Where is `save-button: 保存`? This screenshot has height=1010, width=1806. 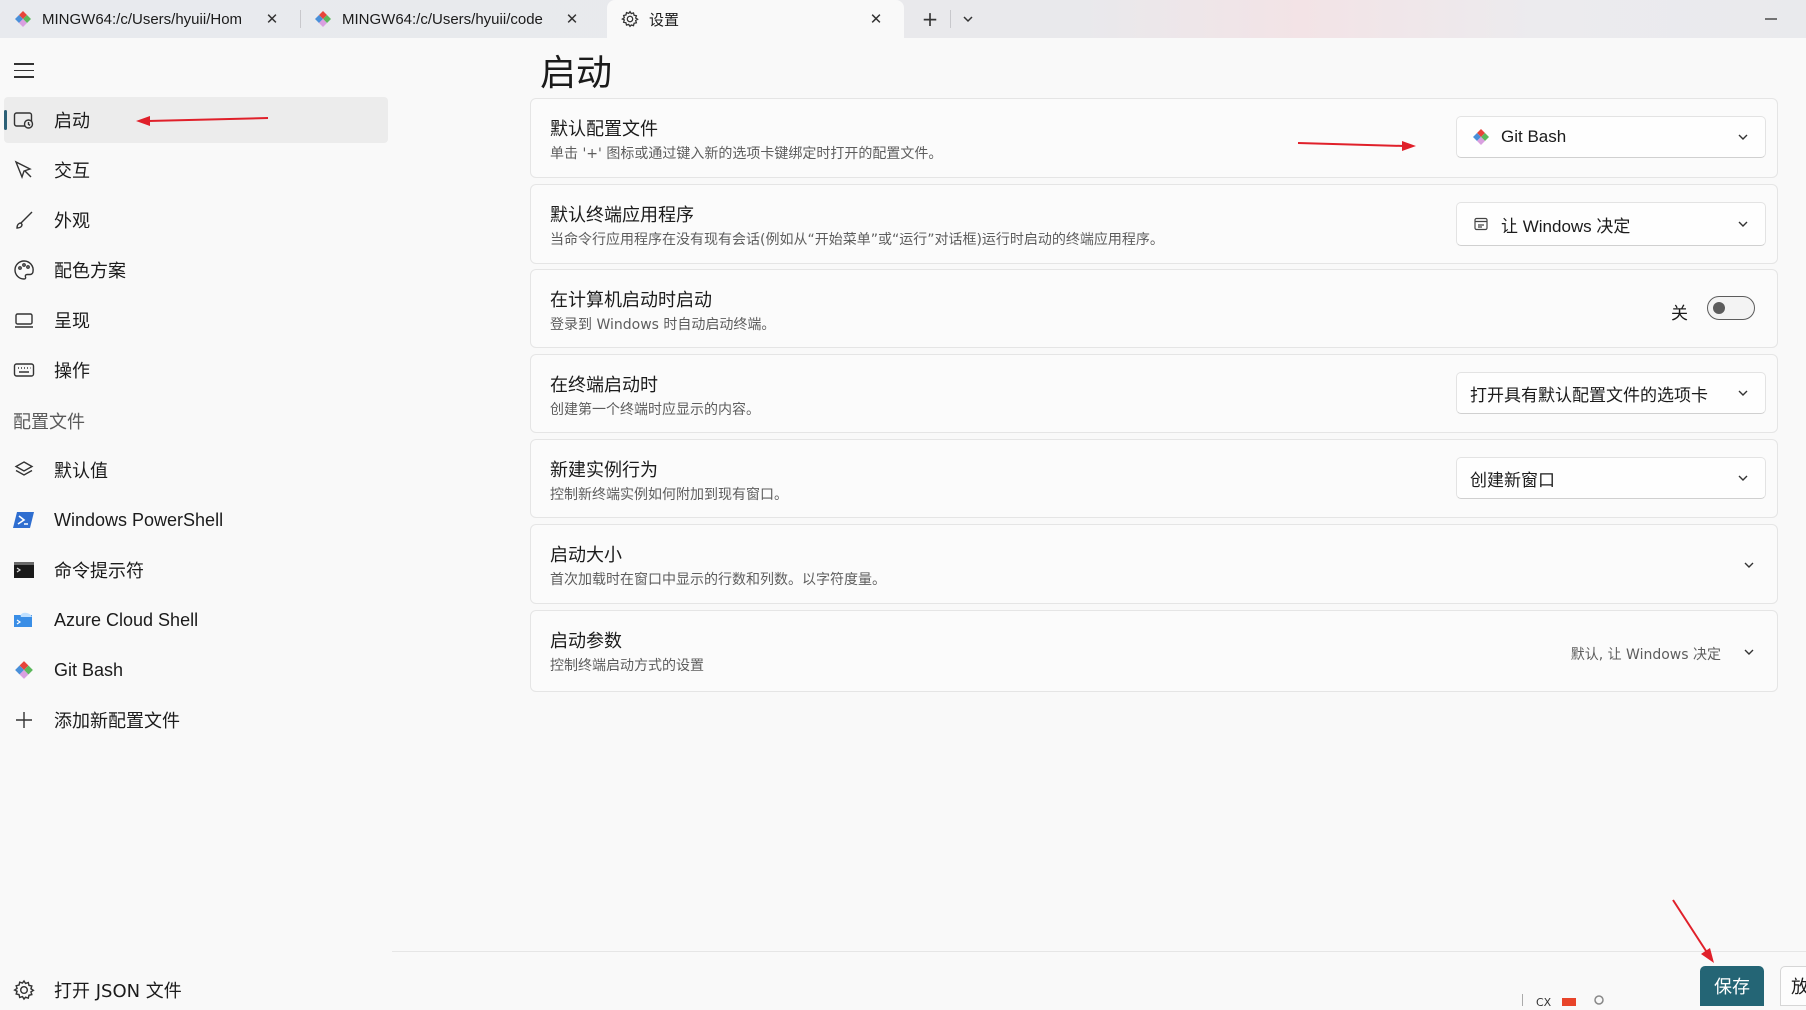
save-button: 保存 is located at coordinates (1732, 986).